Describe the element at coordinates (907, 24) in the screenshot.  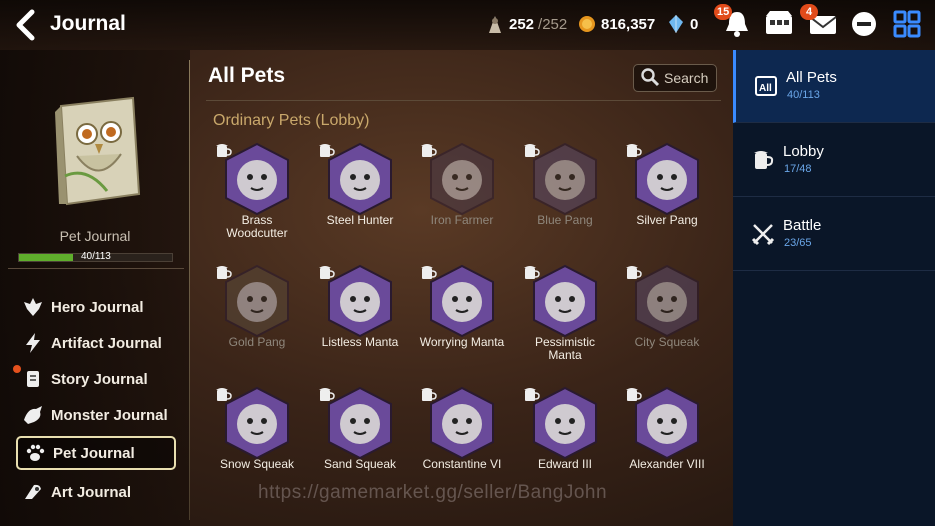
I see `menu-grid-icon` at that location.